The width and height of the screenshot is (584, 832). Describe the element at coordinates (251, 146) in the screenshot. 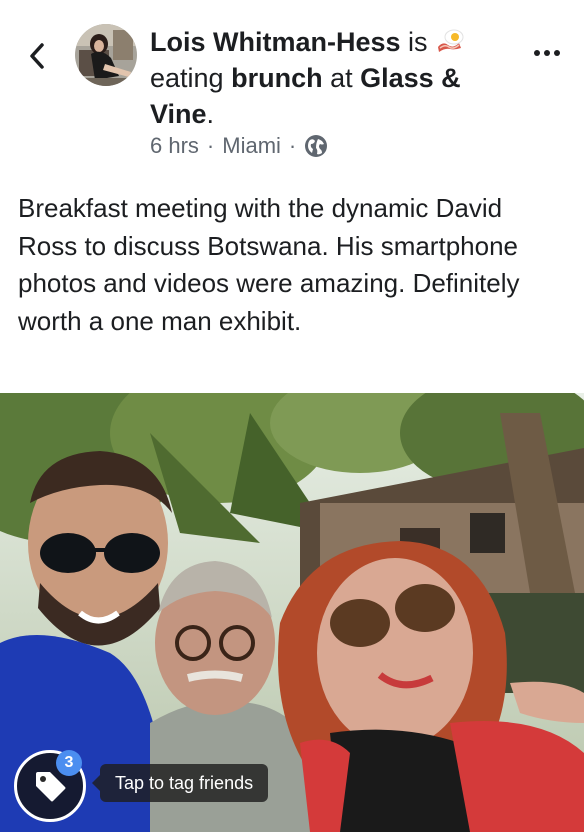

I see `post-location: Miami` at that location.